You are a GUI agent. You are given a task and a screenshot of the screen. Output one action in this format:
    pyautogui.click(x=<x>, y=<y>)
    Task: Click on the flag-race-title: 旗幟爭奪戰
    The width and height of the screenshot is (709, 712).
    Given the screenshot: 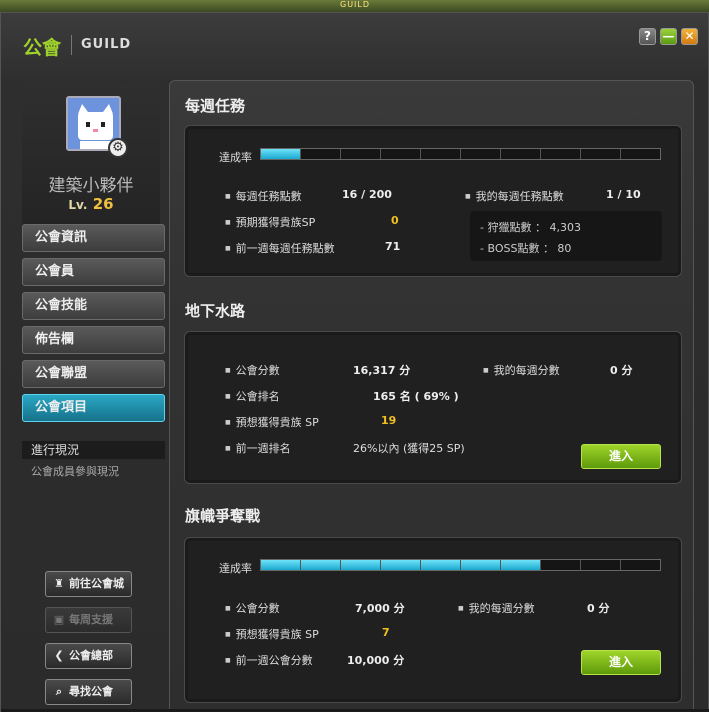 What is the action you would take?
    pyautogui.click(x=223, y=516)
    